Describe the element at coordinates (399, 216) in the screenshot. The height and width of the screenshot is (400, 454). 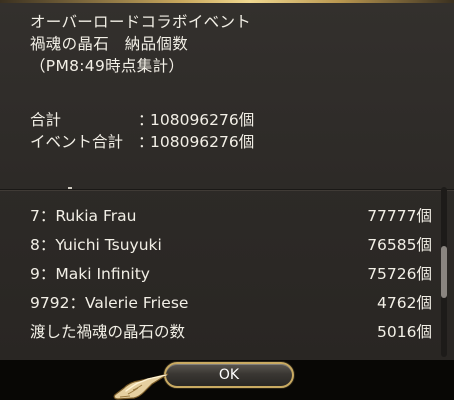
I see `rank-value: 77777個` at that location.